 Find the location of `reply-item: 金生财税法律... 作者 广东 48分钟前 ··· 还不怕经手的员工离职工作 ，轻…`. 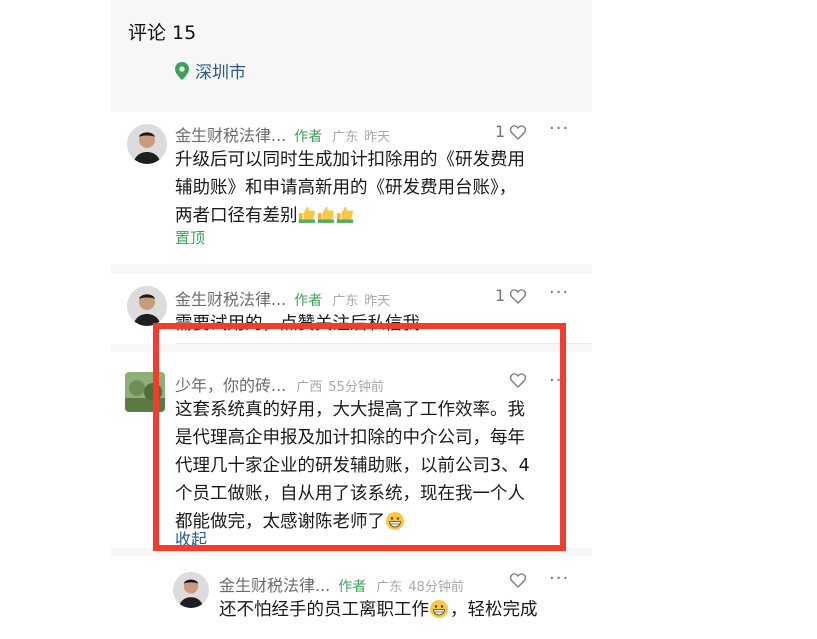

reply-item: 金生财税法律... 作者 广东 48分钟前 ··· 还不怕经手的员工离职工作 ，轻… is located at coordinates (351, 597).